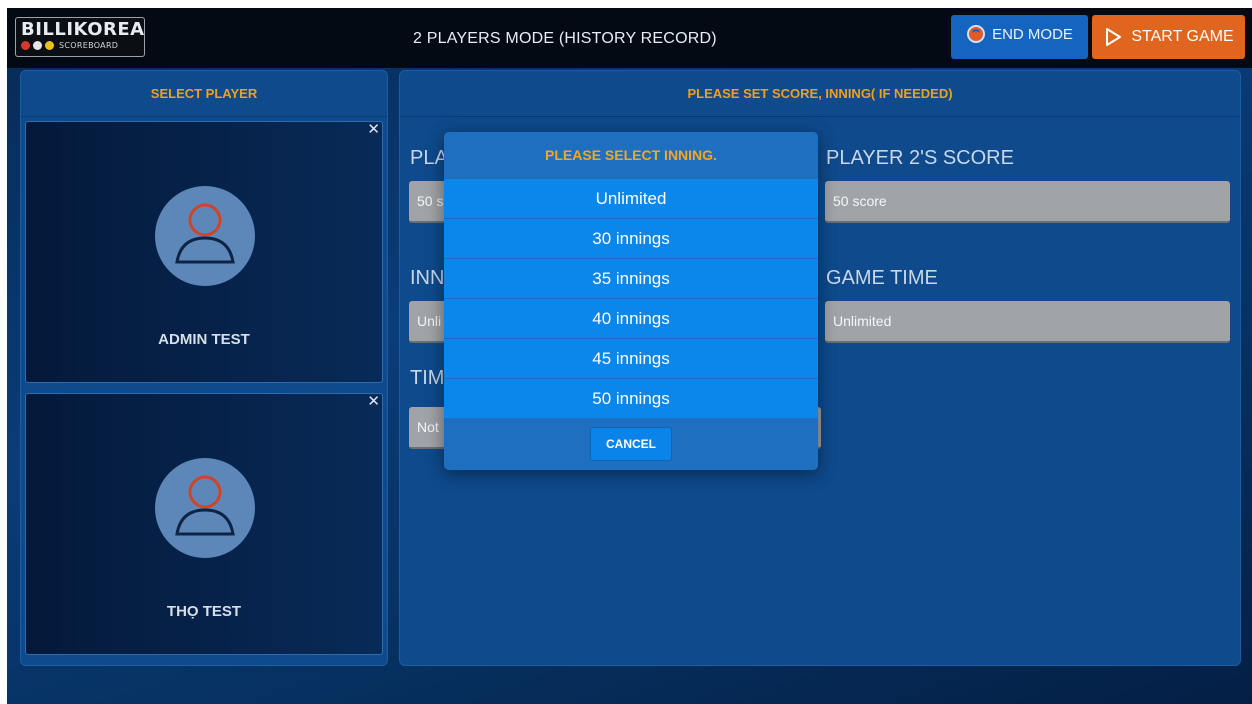 Image resolution: width=1252 pixels, height=704 pixels. What do you see at coordinates (1027, 322) in the screenshot?
I see `game-time-field: Unlimited` at bounding box center [1027, 322].